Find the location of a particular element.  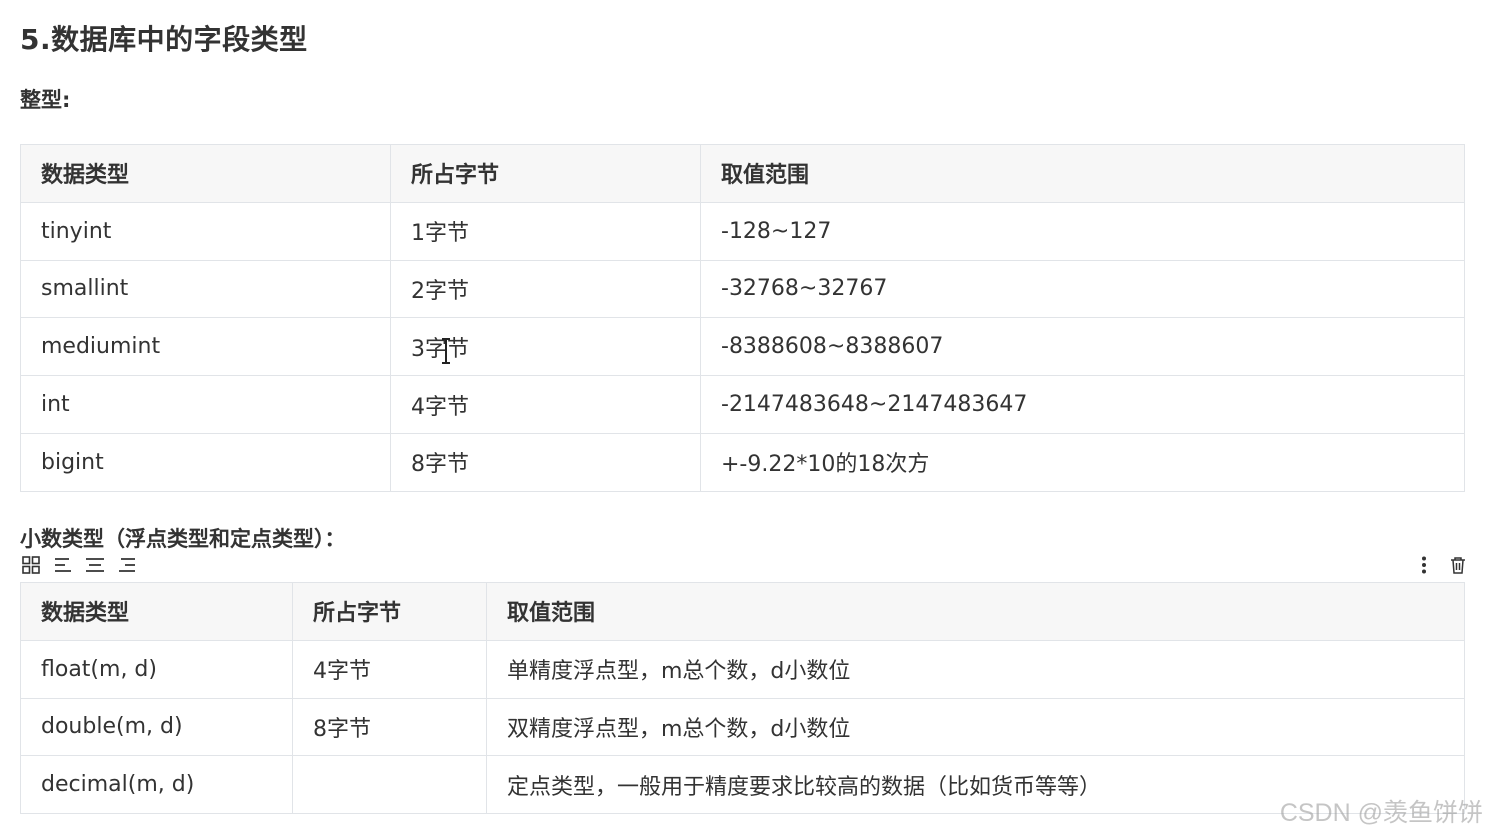

integer-section-heading: 整型: is located at coordinates (45, 100).